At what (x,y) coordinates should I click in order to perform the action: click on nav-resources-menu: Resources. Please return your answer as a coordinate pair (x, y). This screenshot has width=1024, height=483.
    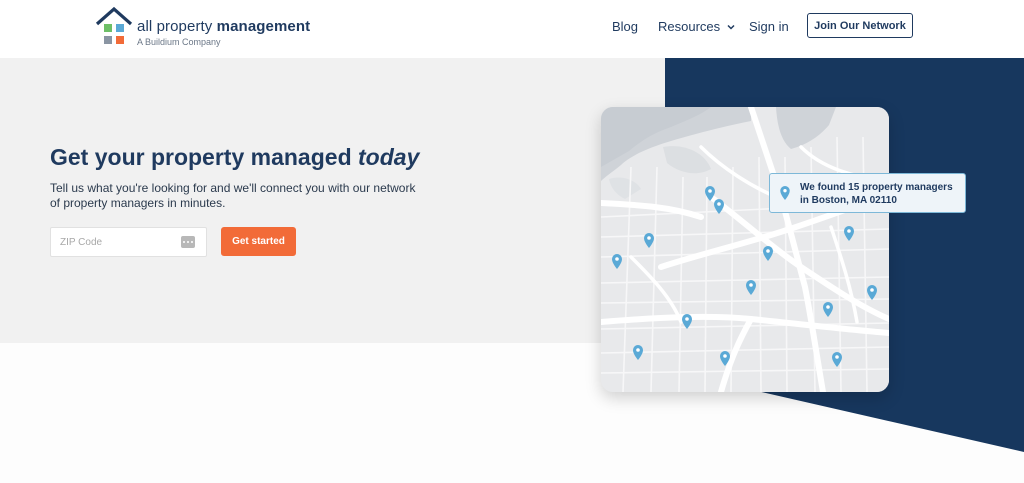
    Looking at the image, I should click on (697, 26).